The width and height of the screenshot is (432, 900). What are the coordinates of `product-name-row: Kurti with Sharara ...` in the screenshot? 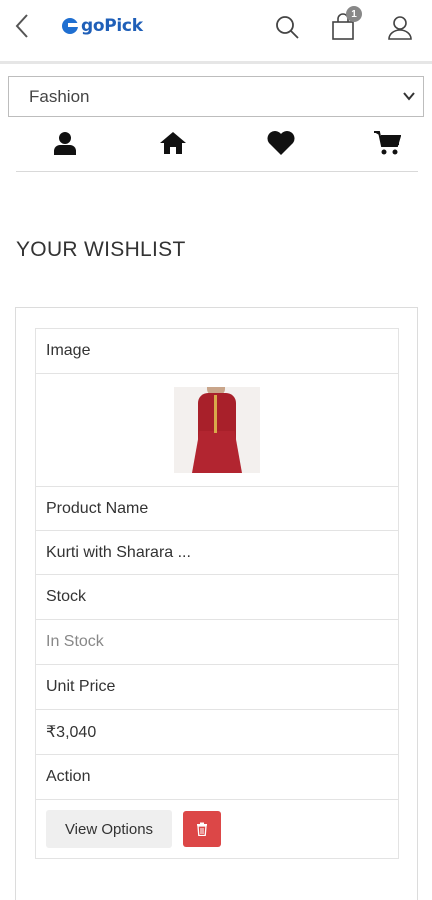 It's located at (217, 553).